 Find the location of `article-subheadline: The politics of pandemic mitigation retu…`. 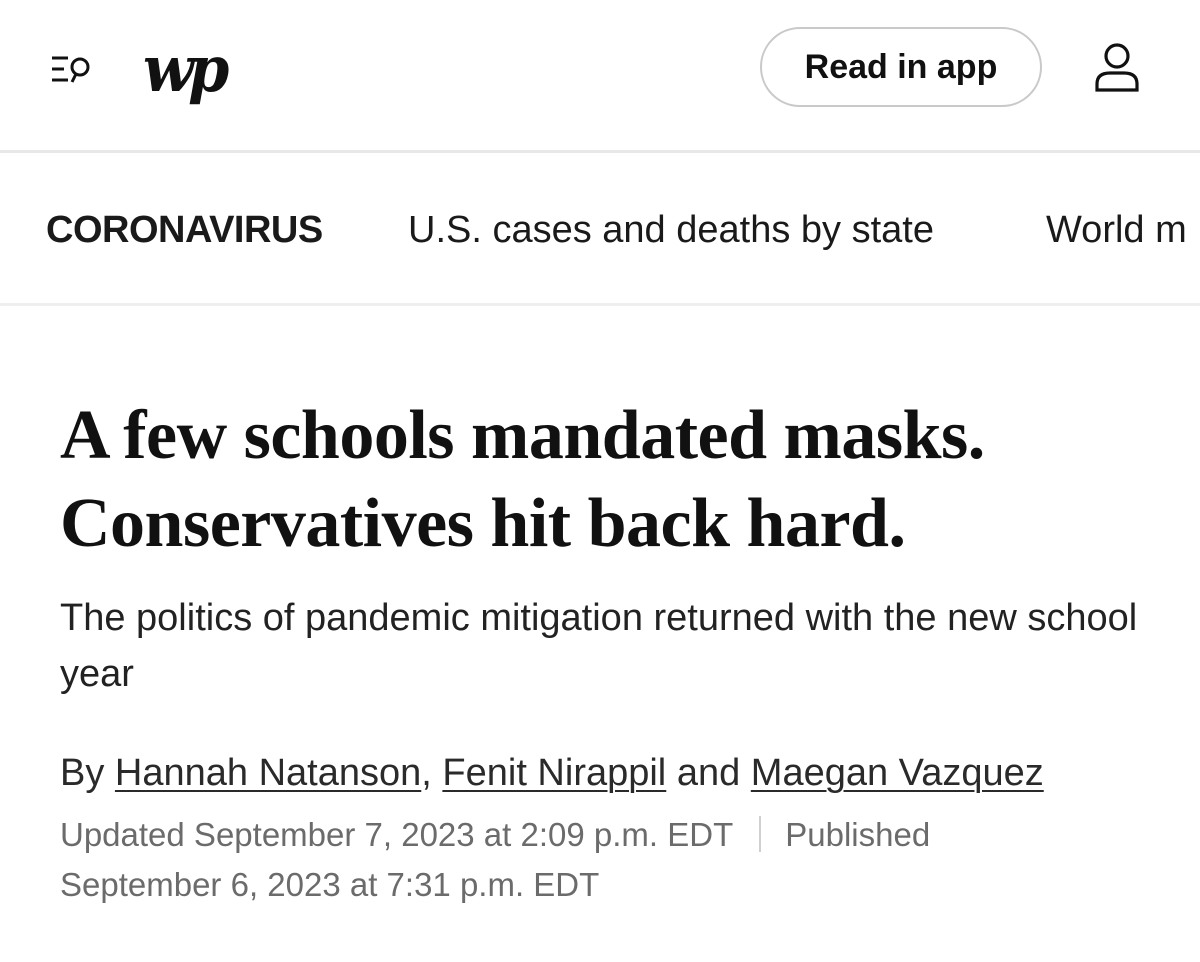

article-subheadline: The politics of pandemic mitigation retu… is located at coordinates (599, 646).